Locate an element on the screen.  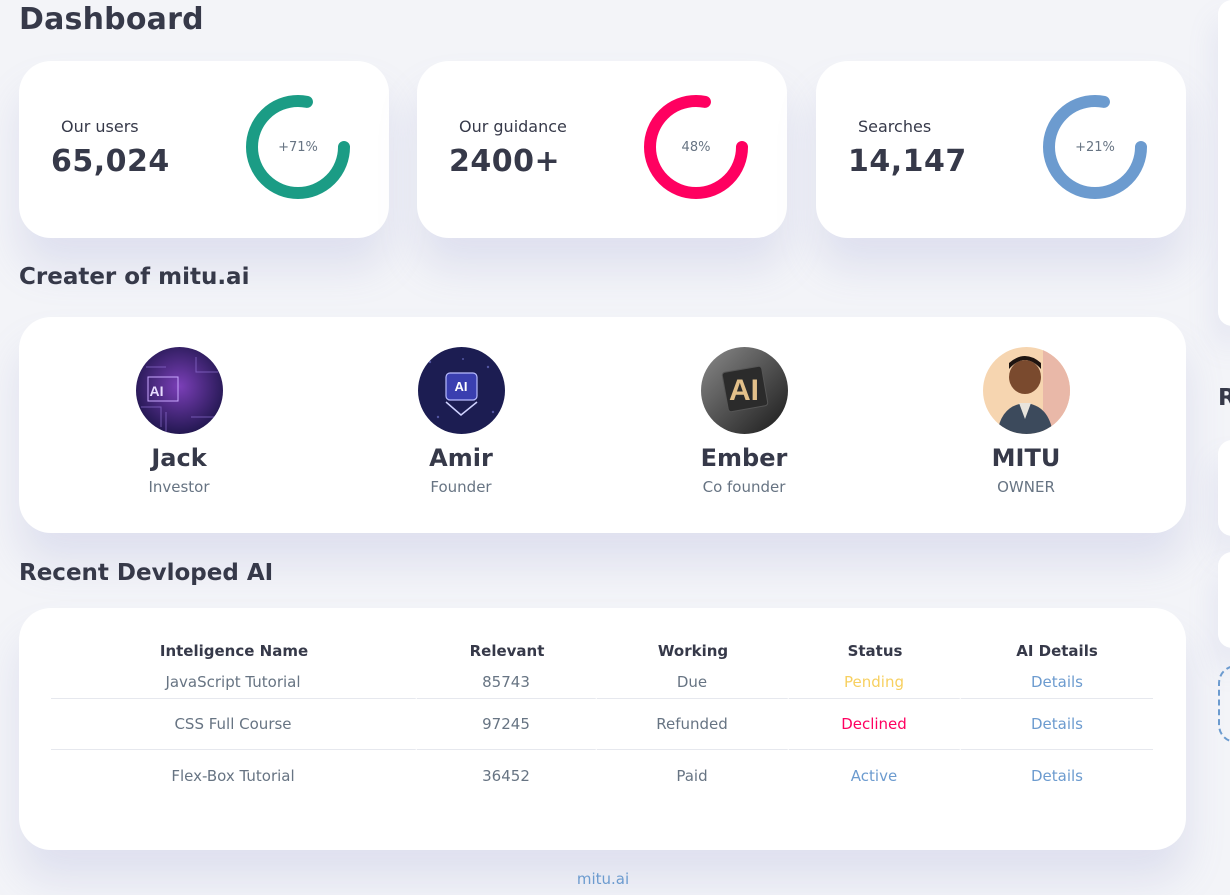
cell-status: Pending is located at coordinates (875, 682).